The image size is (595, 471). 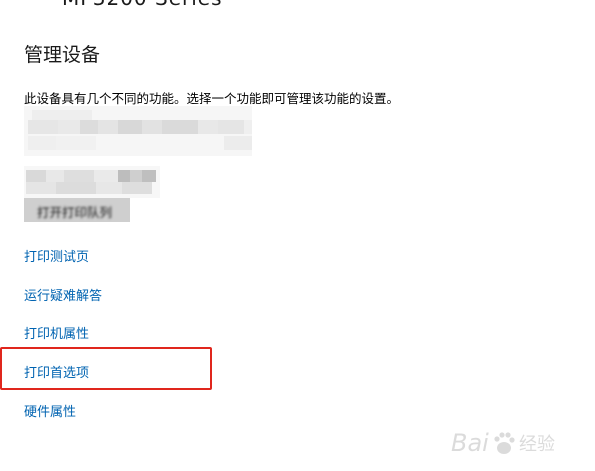 What do you see at coordinates (106, 368) in the screenshot?
I see `annotation-highlight-box` at bounding box center [106, 368].